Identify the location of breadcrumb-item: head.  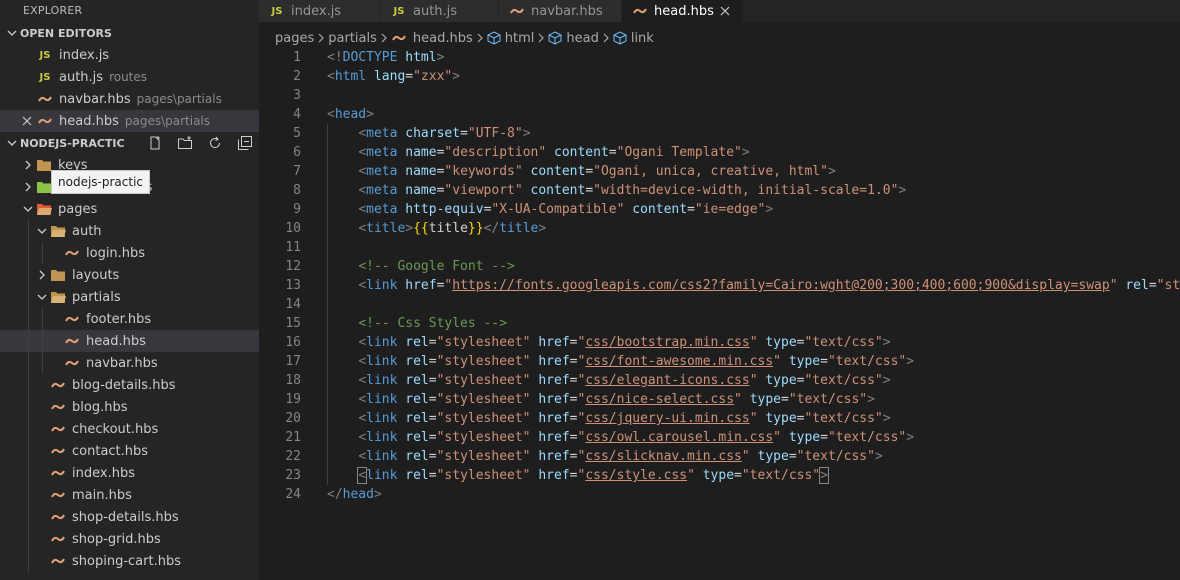
(573, 38).